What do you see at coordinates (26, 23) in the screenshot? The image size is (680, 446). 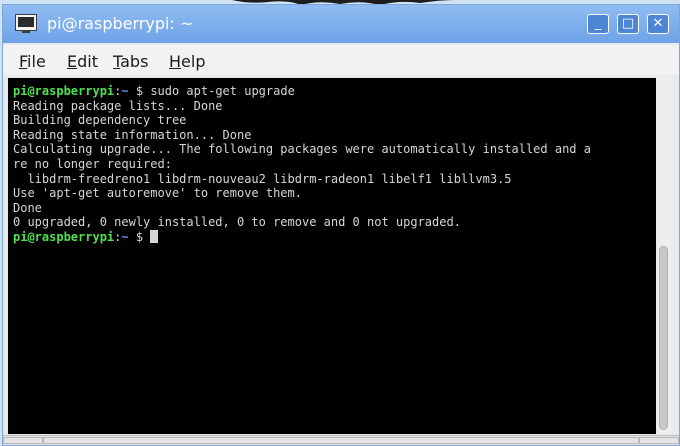 I see `terminal-icon` at bounding box center [26, 23].